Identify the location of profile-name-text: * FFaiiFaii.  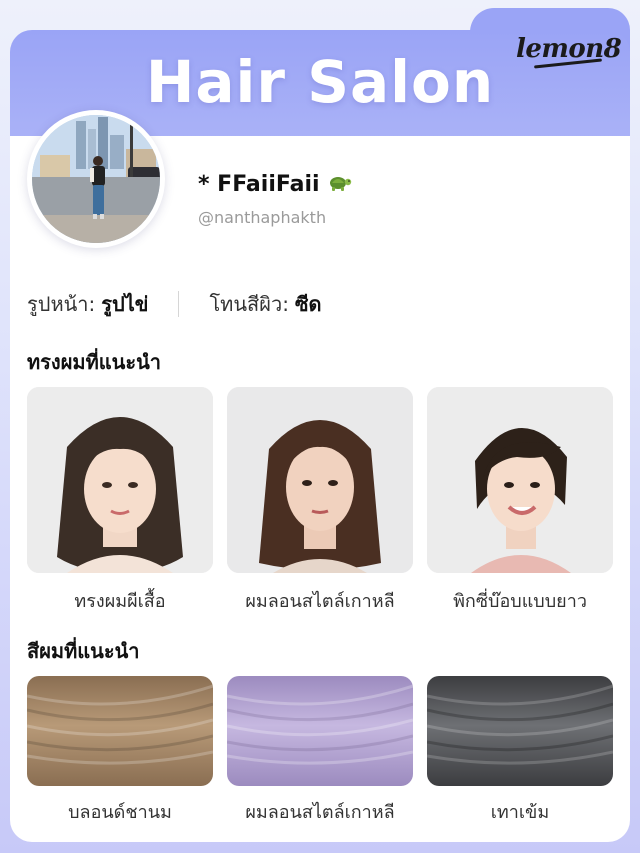
(259, 184).